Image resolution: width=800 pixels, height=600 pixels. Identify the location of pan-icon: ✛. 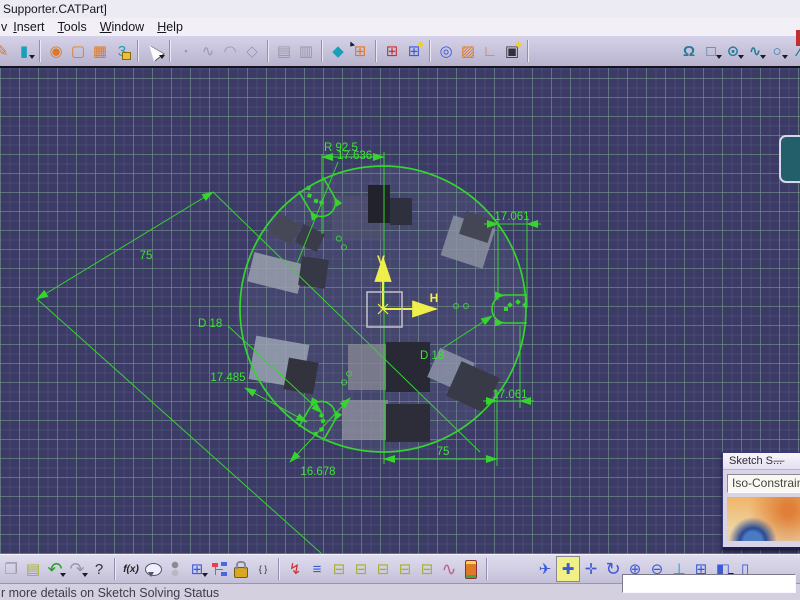
(591, 569).